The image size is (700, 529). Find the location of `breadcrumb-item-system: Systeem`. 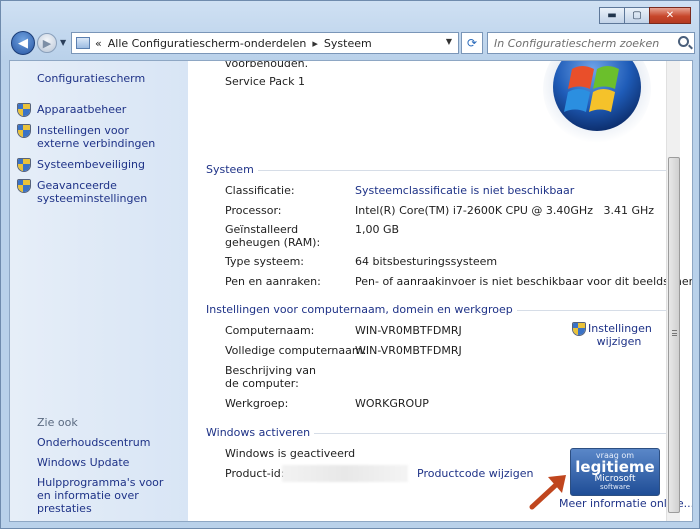

breadcrumb-item-system: Systeem is located at coordinates (348, 43).